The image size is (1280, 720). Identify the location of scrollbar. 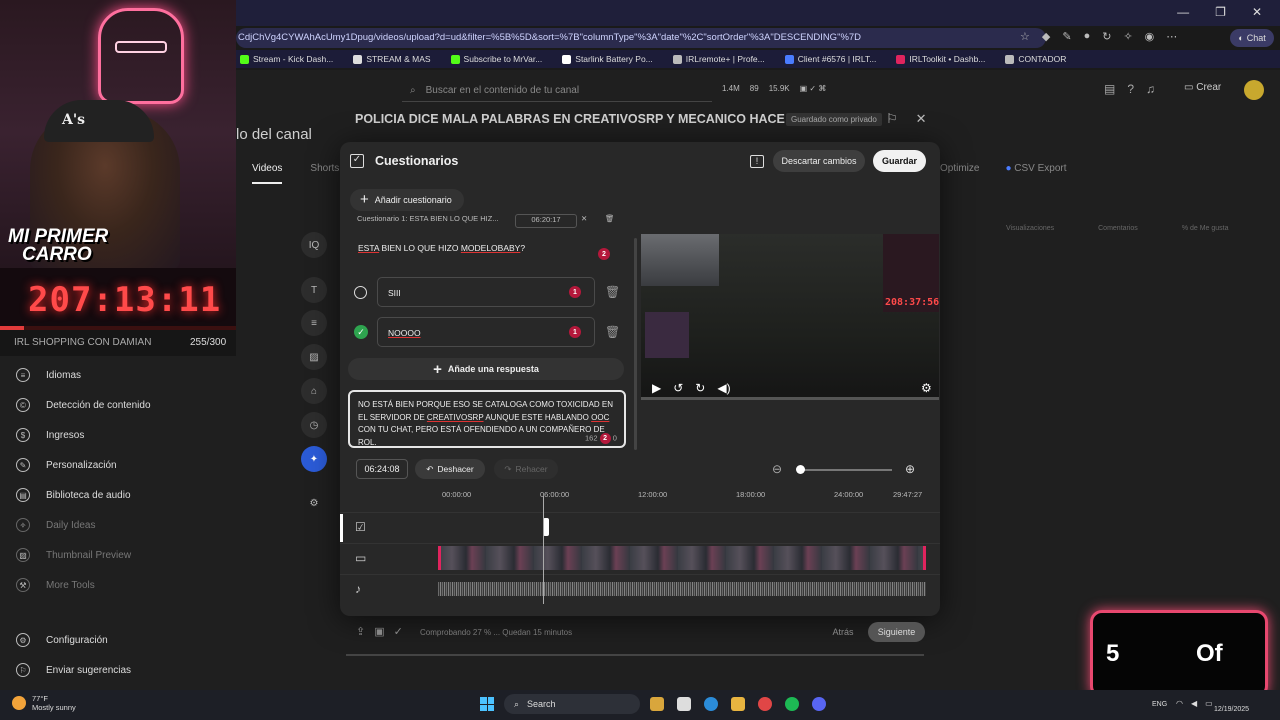
(635, 344).